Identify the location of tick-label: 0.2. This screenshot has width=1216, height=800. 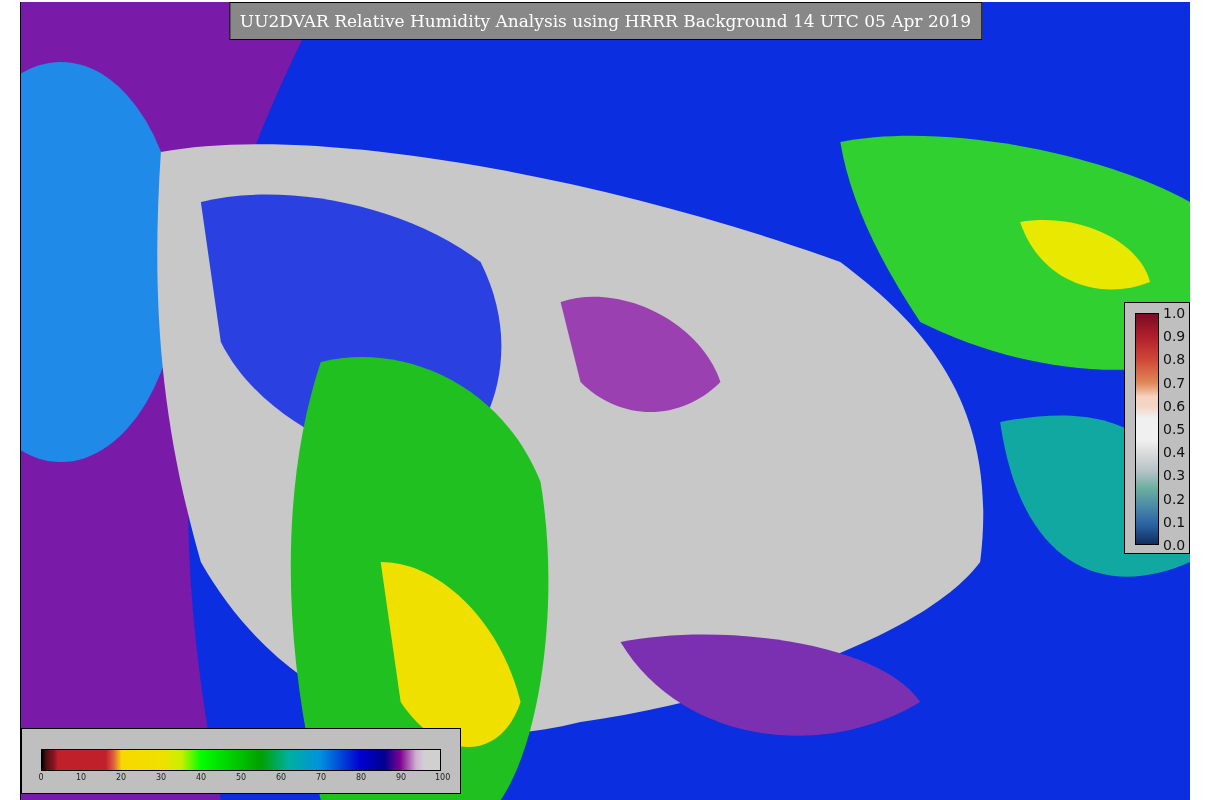
(1174, 498).